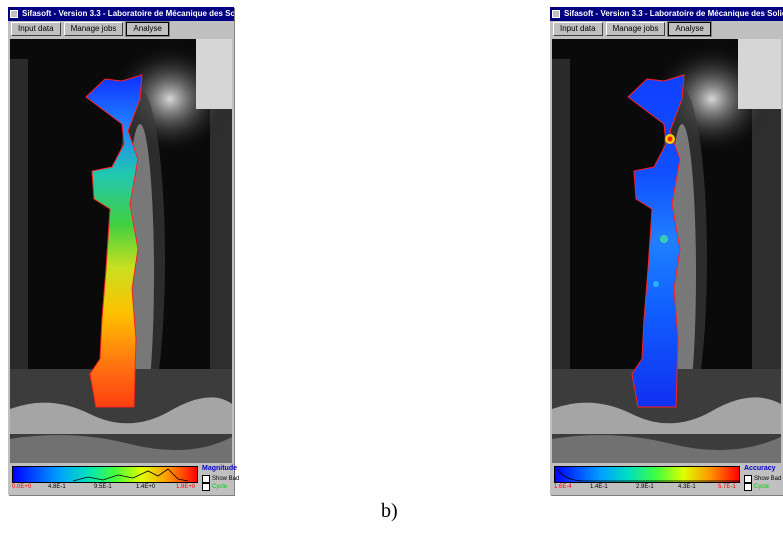 The width and height of the screenshot is (783, 536). I want to click on tick-label: 4.8E-1, so click(57, 487).